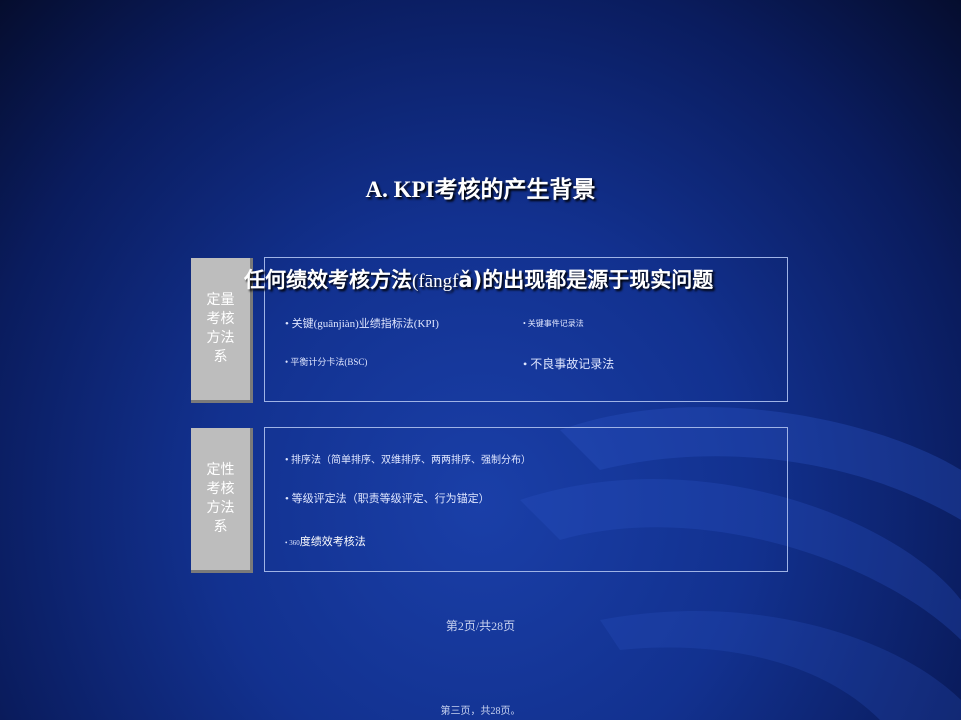 This screenshot has width=961, height=720. What do you see at coordinates (408, 460) in the screenshot?
I see `list-item: • 排序法（简单排序、双维排序、两两排序、强制分布）` at bounding box center [408, 460].